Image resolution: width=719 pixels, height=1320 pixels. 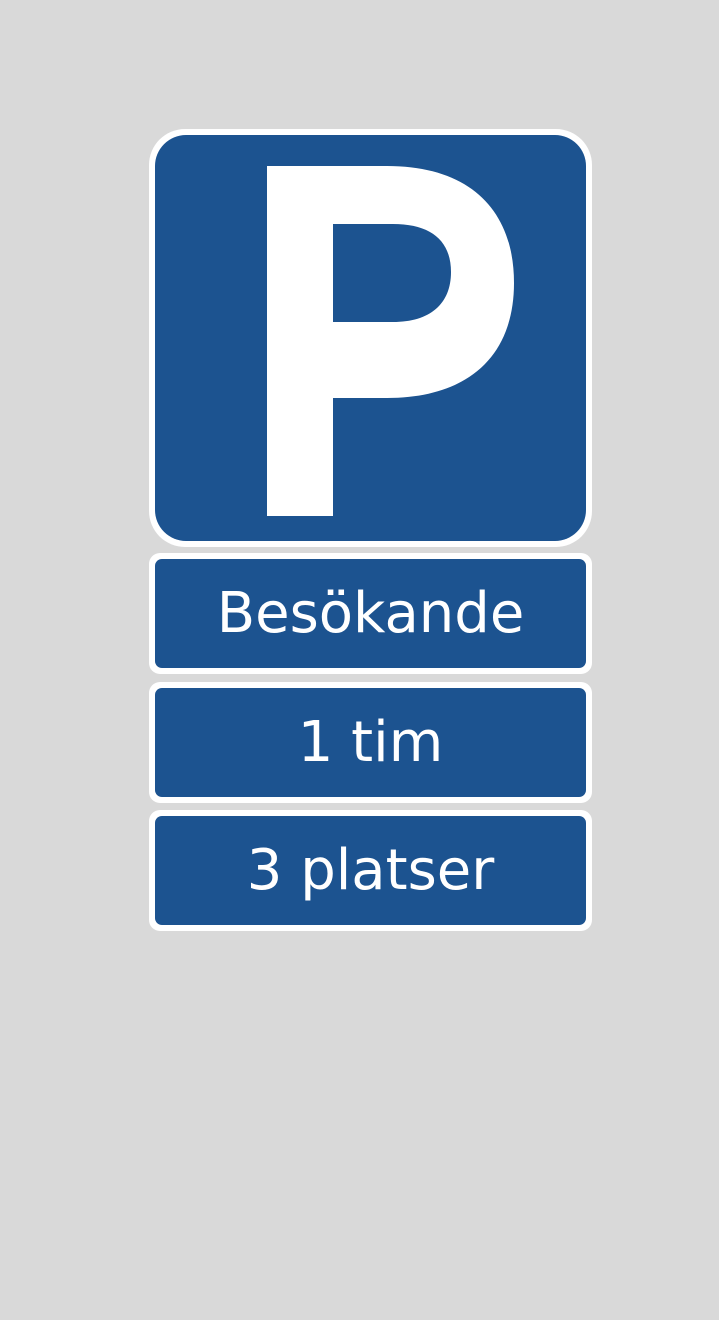 I want to click on plate-time-limit: 1 tim, so click(x=370, y=742).